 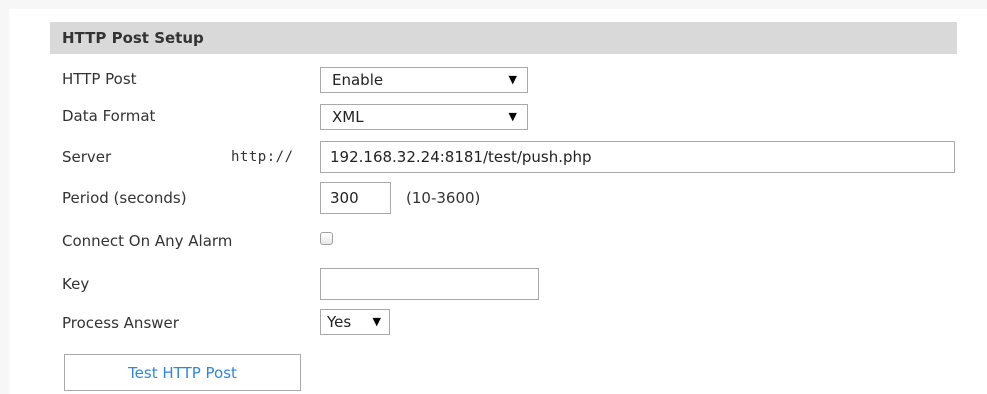 I want to click on server-label: Server, so click(x=87, y=157).